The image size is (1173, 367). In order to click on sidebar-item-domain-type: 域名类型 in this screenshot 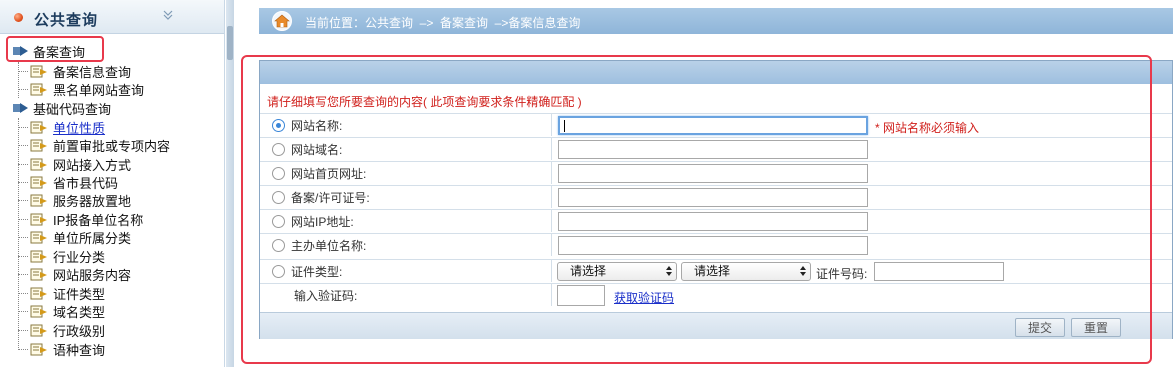, I will do `click(61, 311)`.